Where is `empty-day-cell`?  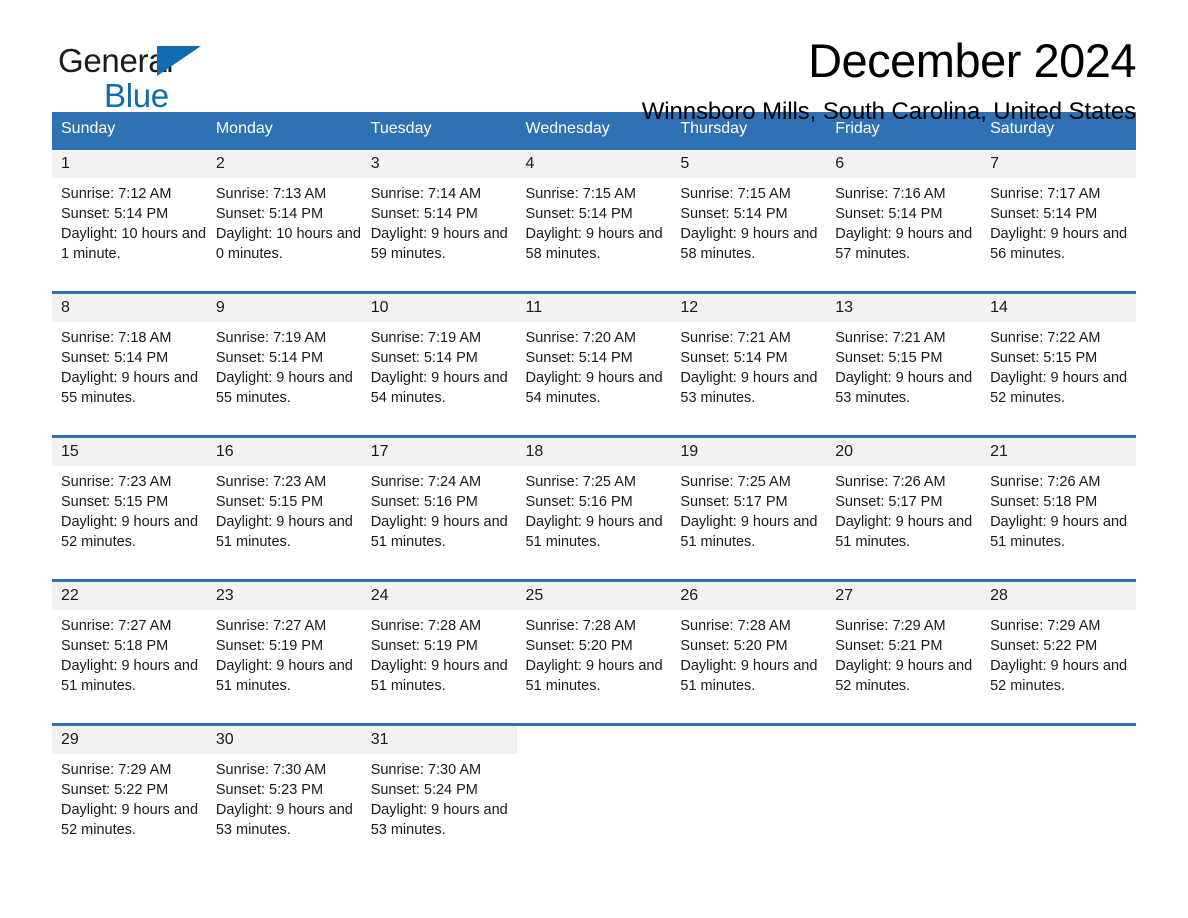 empty-day-cell is located at coordinates (594, 801).